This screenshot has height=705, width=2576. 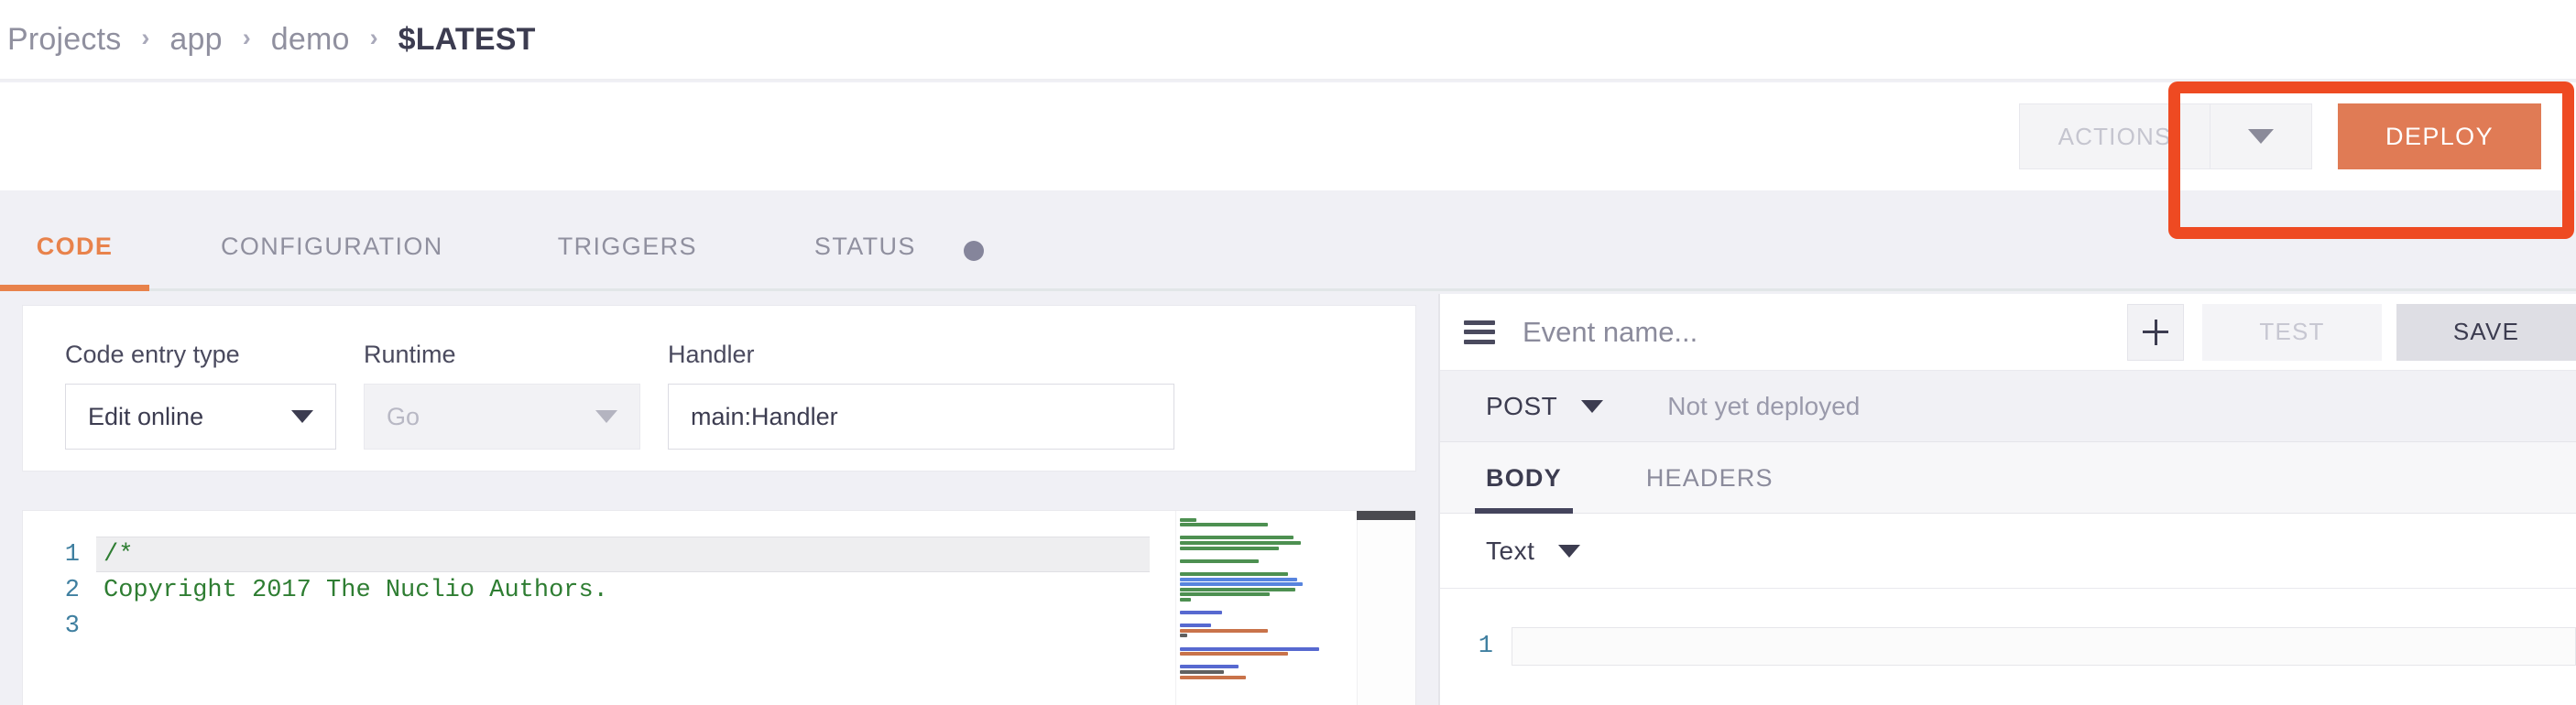 I want to click on runtime-field: Runtime Go, so click(x=502, y=395).